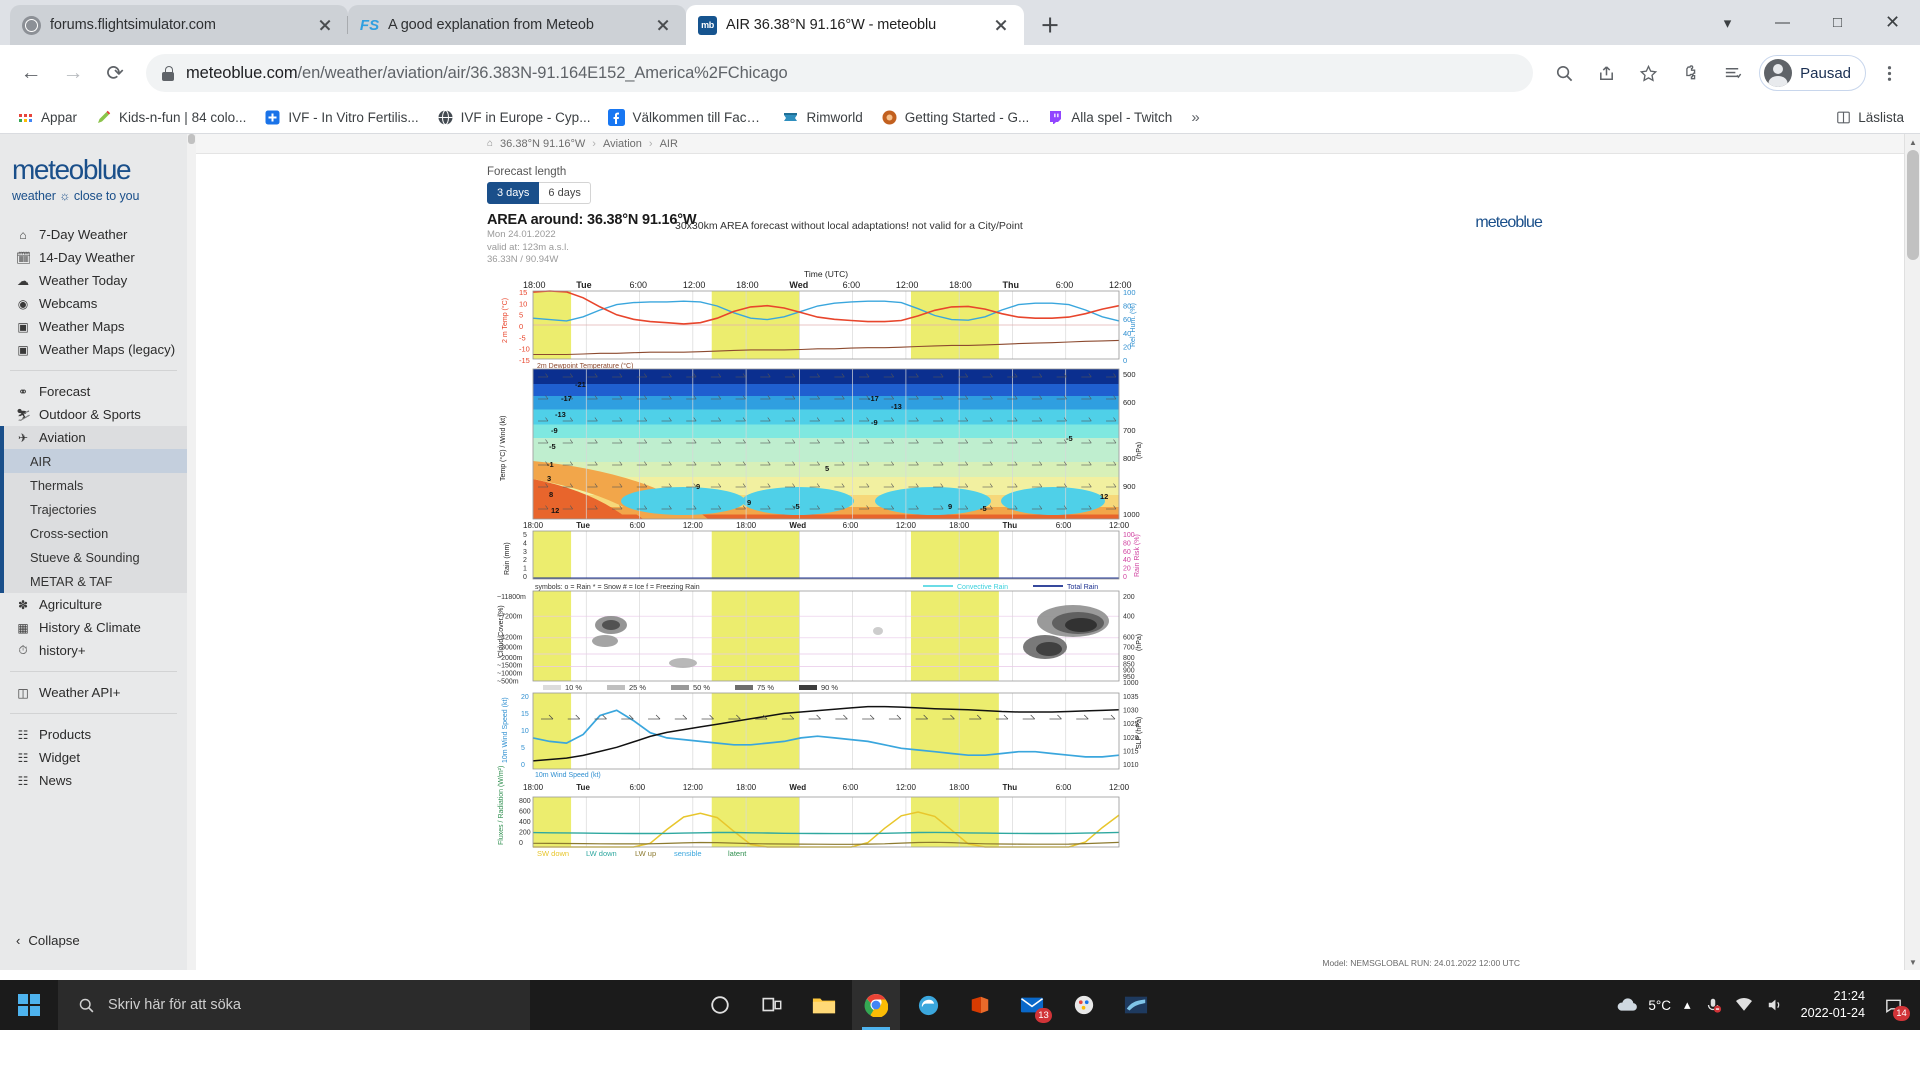  Describe the element at coordinates (1690, 73) in the screenshot. I see `extensions-puzzle-icon` at that location.